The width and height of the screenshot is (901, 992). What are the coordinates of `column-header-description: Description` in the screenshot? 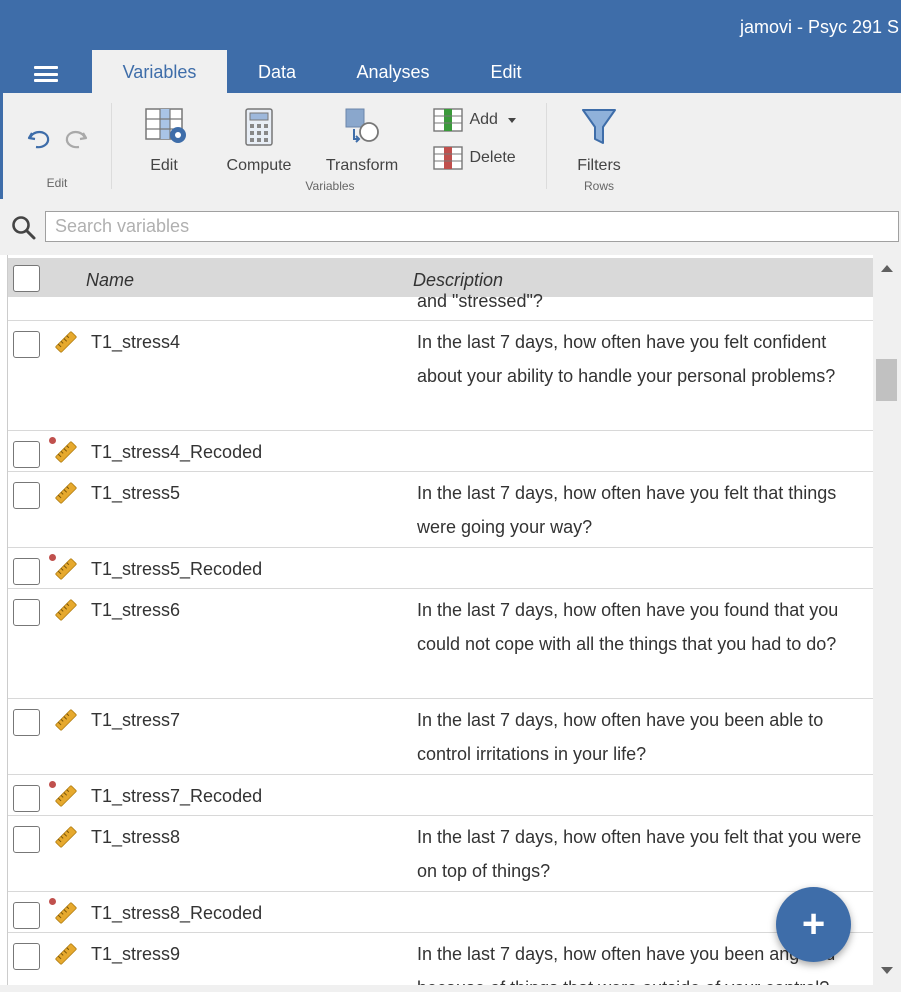 It's located at (458, 280).